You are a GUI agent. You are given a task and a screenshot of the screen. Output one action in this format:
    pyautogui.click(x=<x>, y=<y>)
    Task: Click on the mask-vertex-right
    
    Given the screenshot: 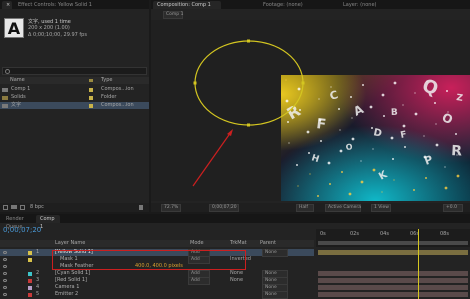 What is the action you would take?
    pyautogui.click(x=303, y=83)
    